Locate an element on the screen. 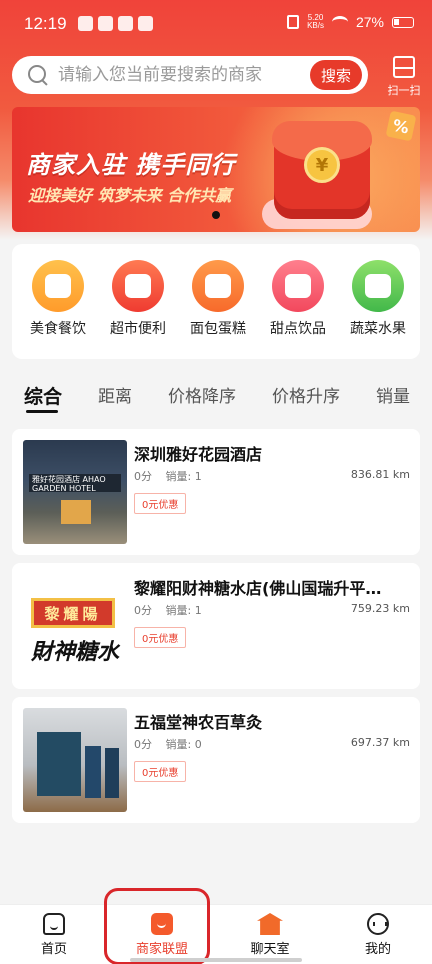 The width and height of the screenshot is (432, 964). shop-image-sign: 雅好花园酒店 AHAO GARDEN HOTEL is located at coordinates (75, 483).